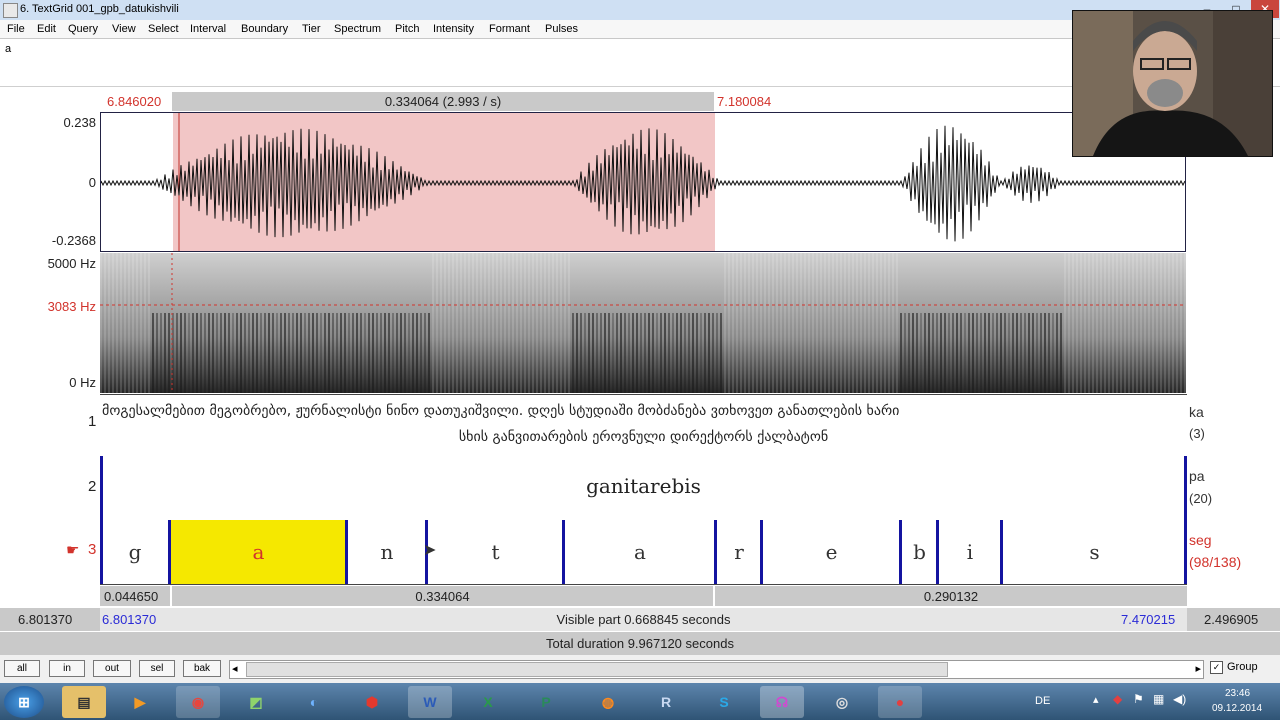  I want to click on network-tray-icon: ▦, so click(1158, 699).